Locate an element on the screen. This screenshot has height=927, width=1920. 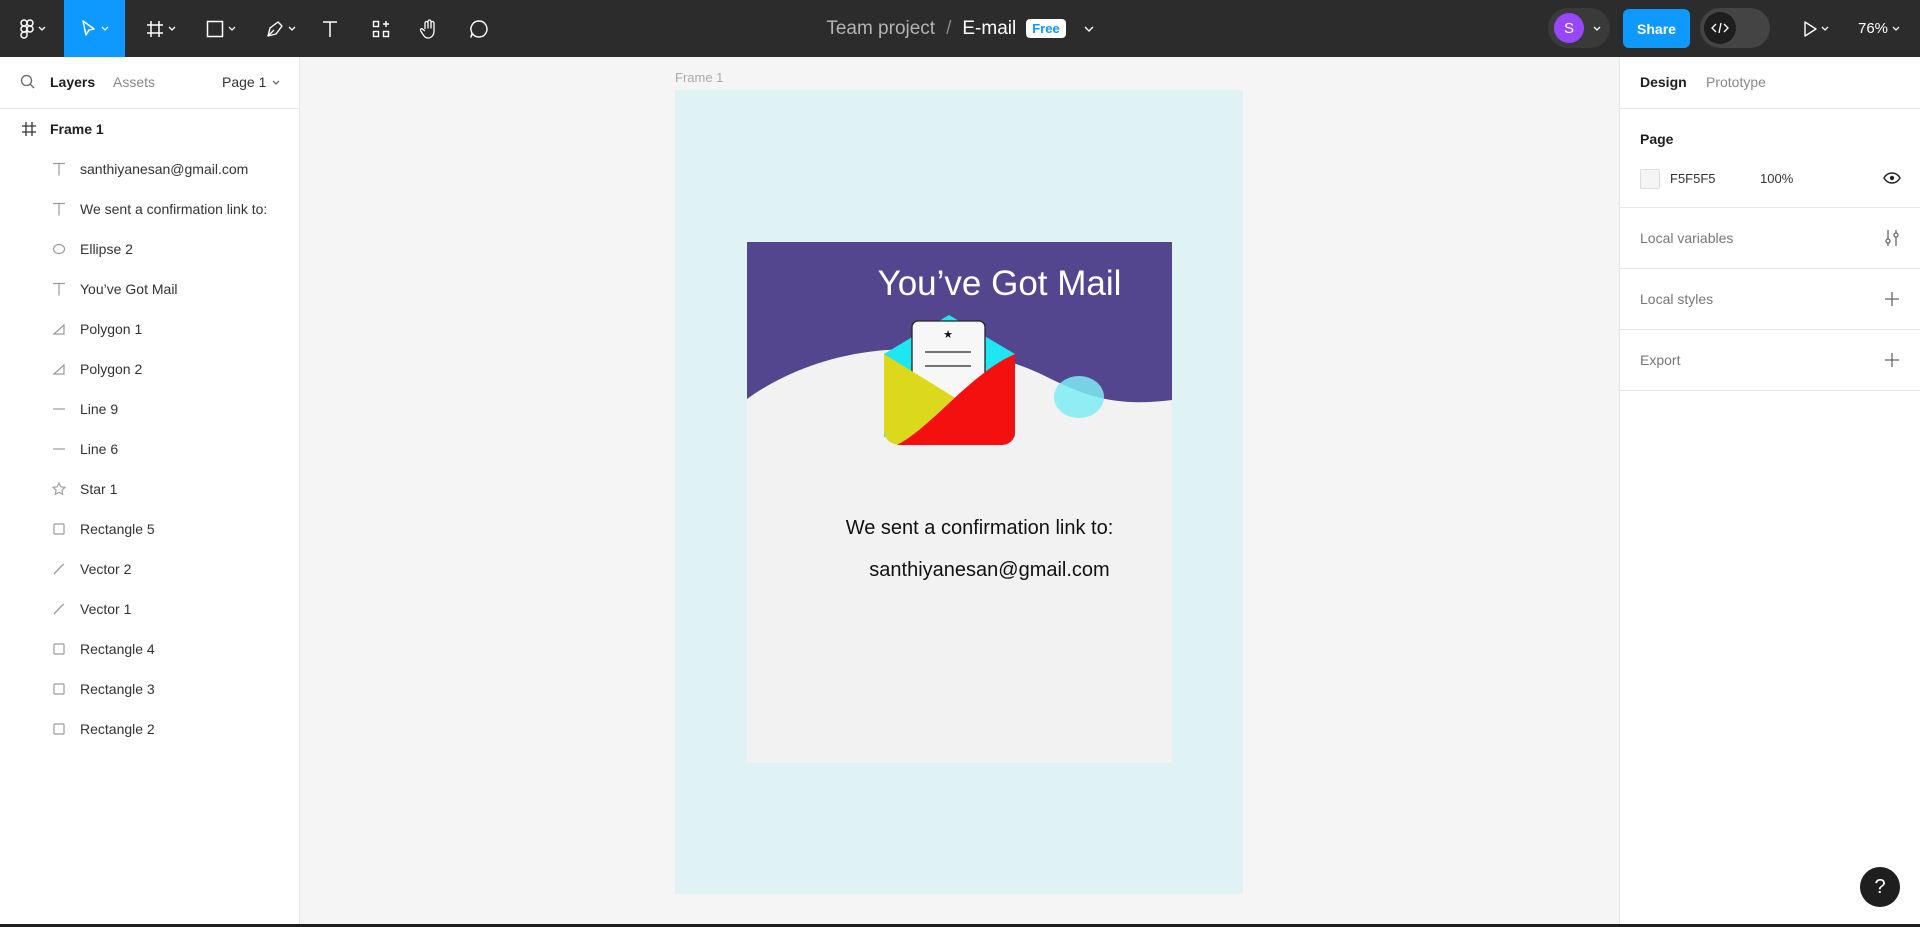
main-menu-button is located at coordinates (33, 28).